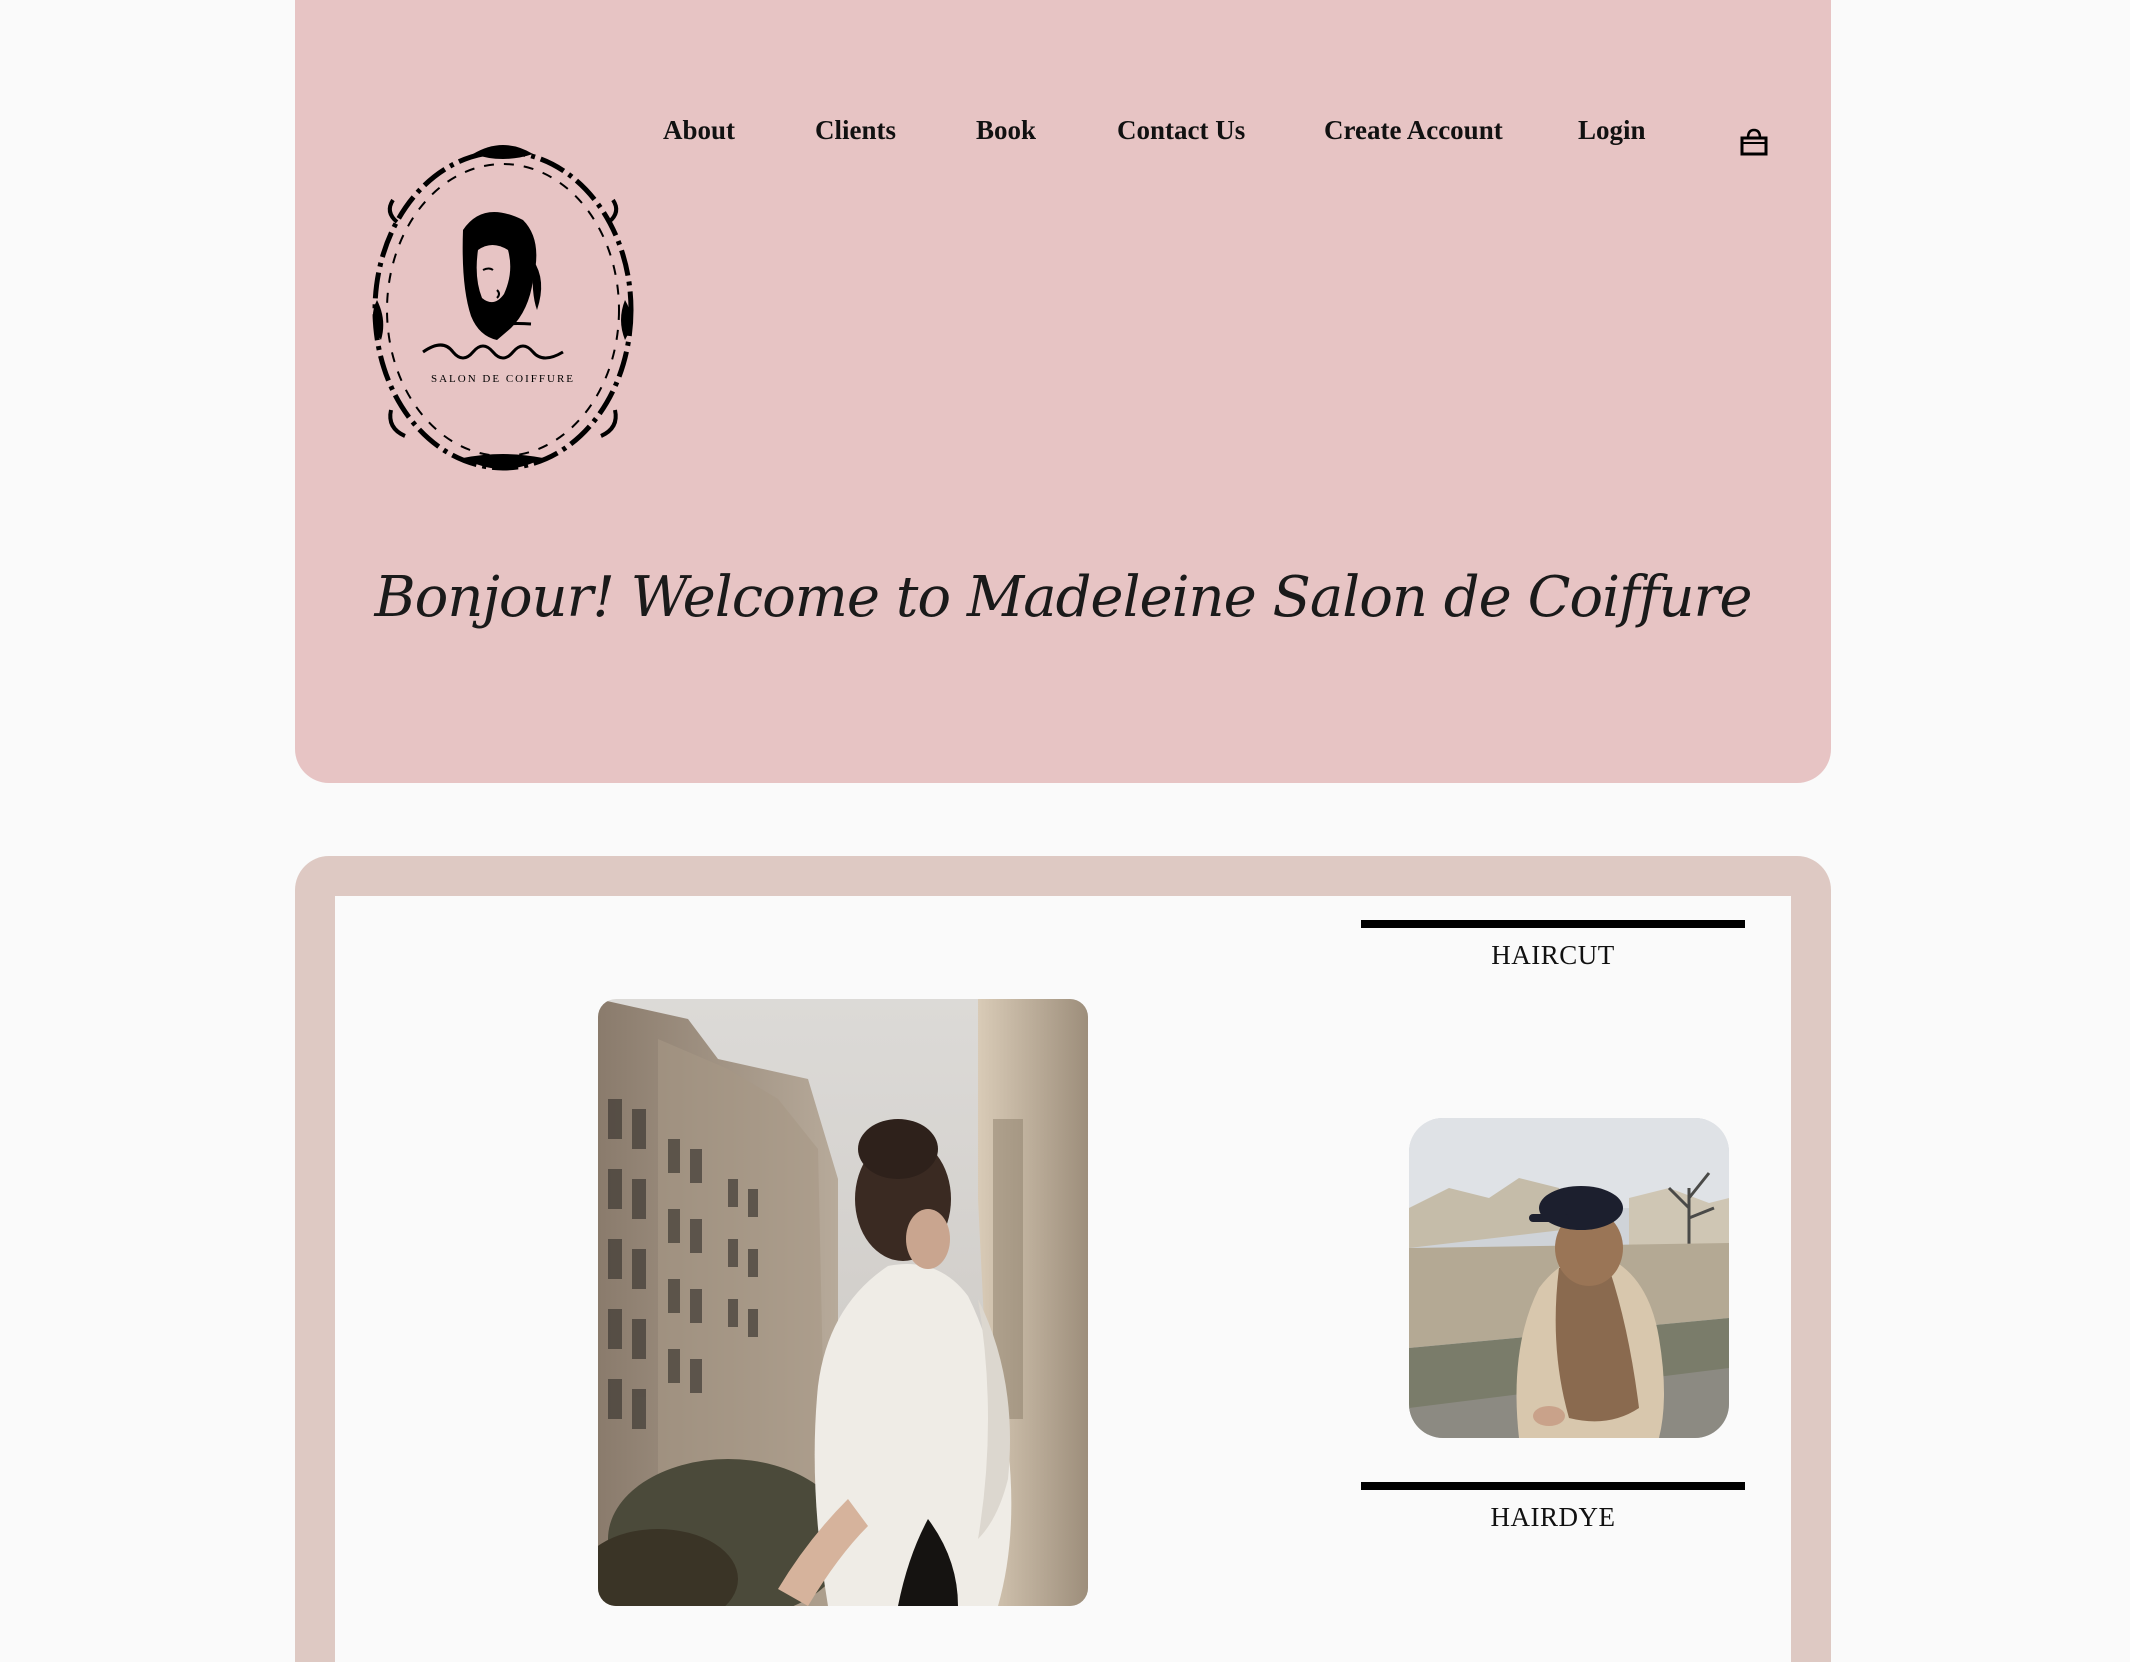 The image size is (2130, 1662). What do you see at coordinates (1754, 142) in the screenshot?
I see `shopping-bag-icon` at bounding box center [1754, 142].